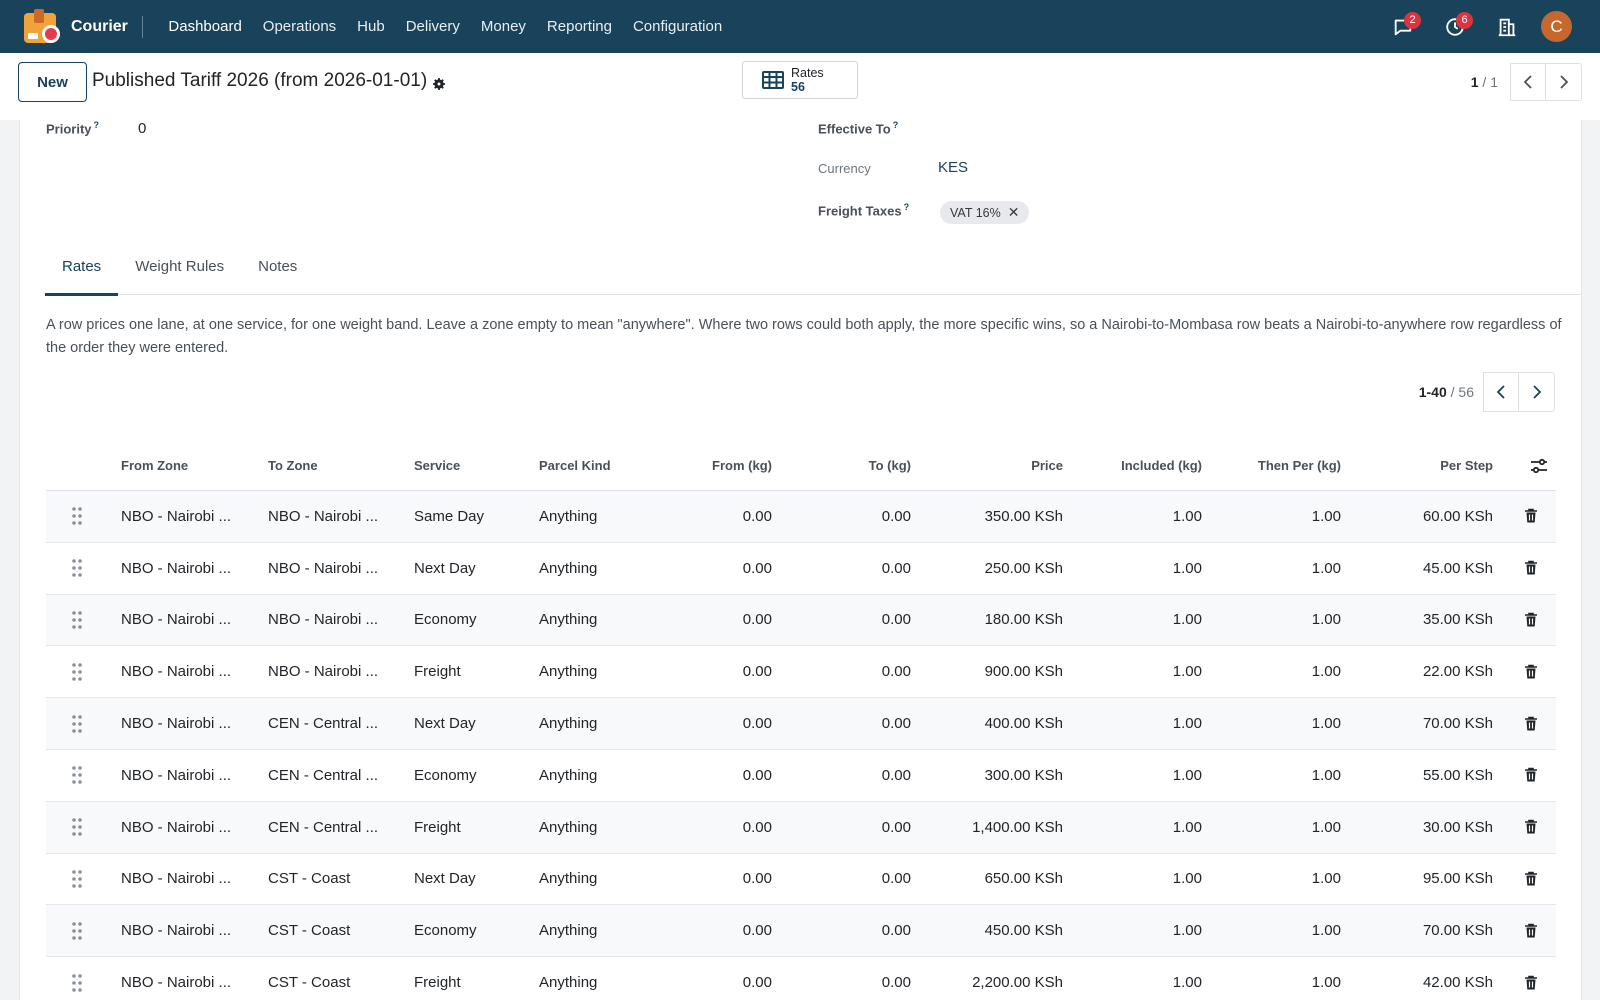 Image resolution: width=1600 pixels, height=1000 pixels. Describe the element at coordinates (800, 80) in the screenshot. I see `rates-smart-button: Rates 56` at that location.